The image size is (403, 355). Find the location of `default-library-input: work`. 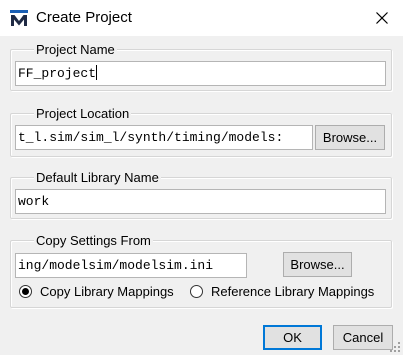

default-library-input: work is located at coordinates (200, 201).